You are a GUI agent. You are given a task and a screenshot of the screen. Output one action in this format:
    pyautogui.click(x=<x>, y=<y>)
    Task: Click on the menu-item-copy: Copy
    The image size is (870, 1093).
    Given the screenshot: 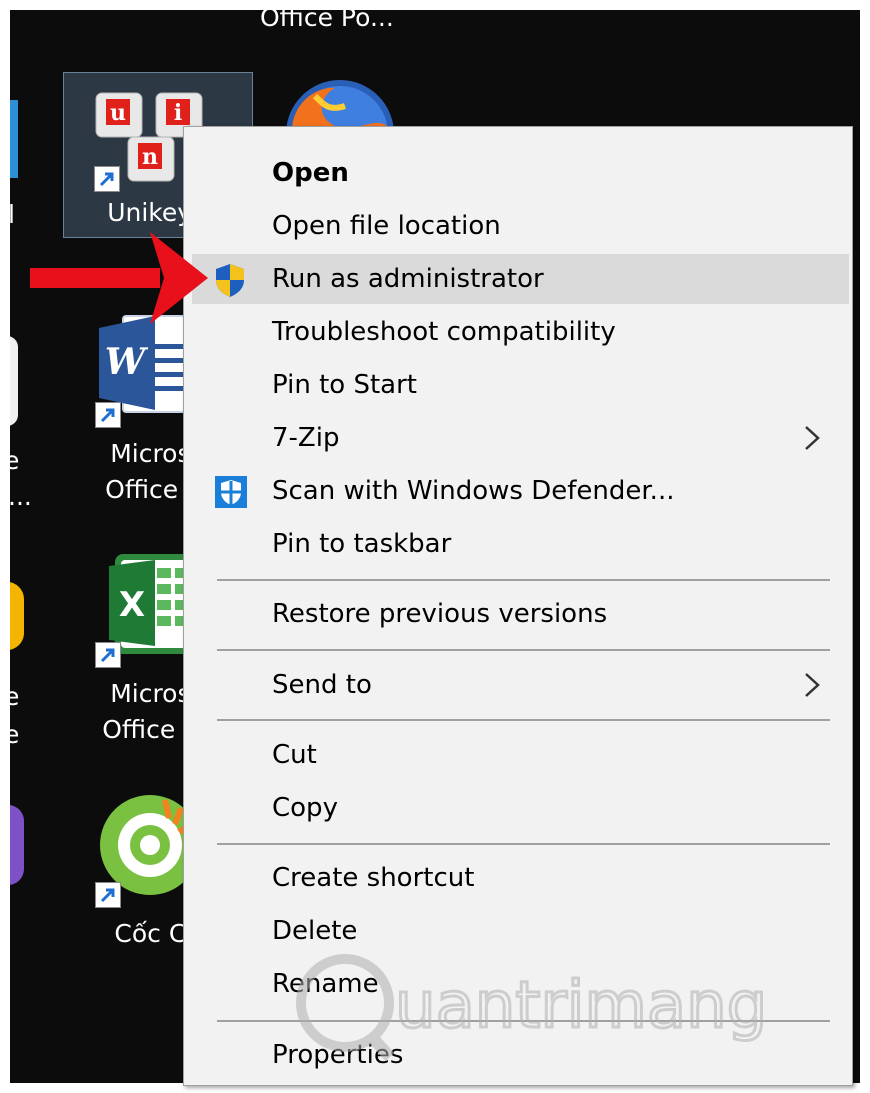 What is the action you would take?
    pyautogui.click(x=517, y=808)
    